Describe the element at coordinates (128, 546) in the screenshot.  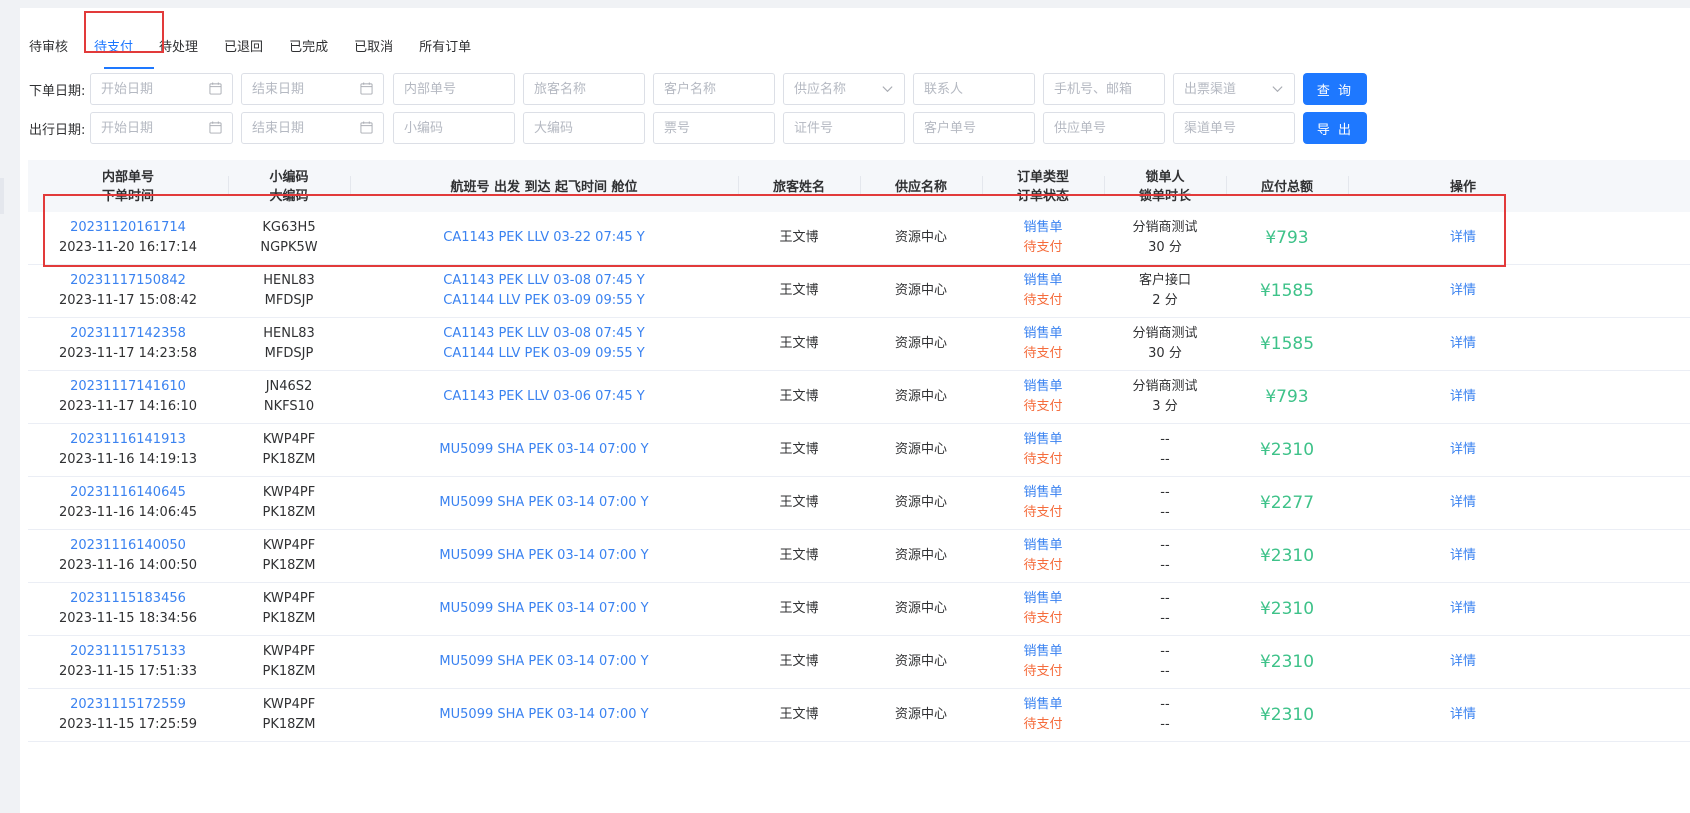
I see `order-no-link: 20231116140050` at that location.